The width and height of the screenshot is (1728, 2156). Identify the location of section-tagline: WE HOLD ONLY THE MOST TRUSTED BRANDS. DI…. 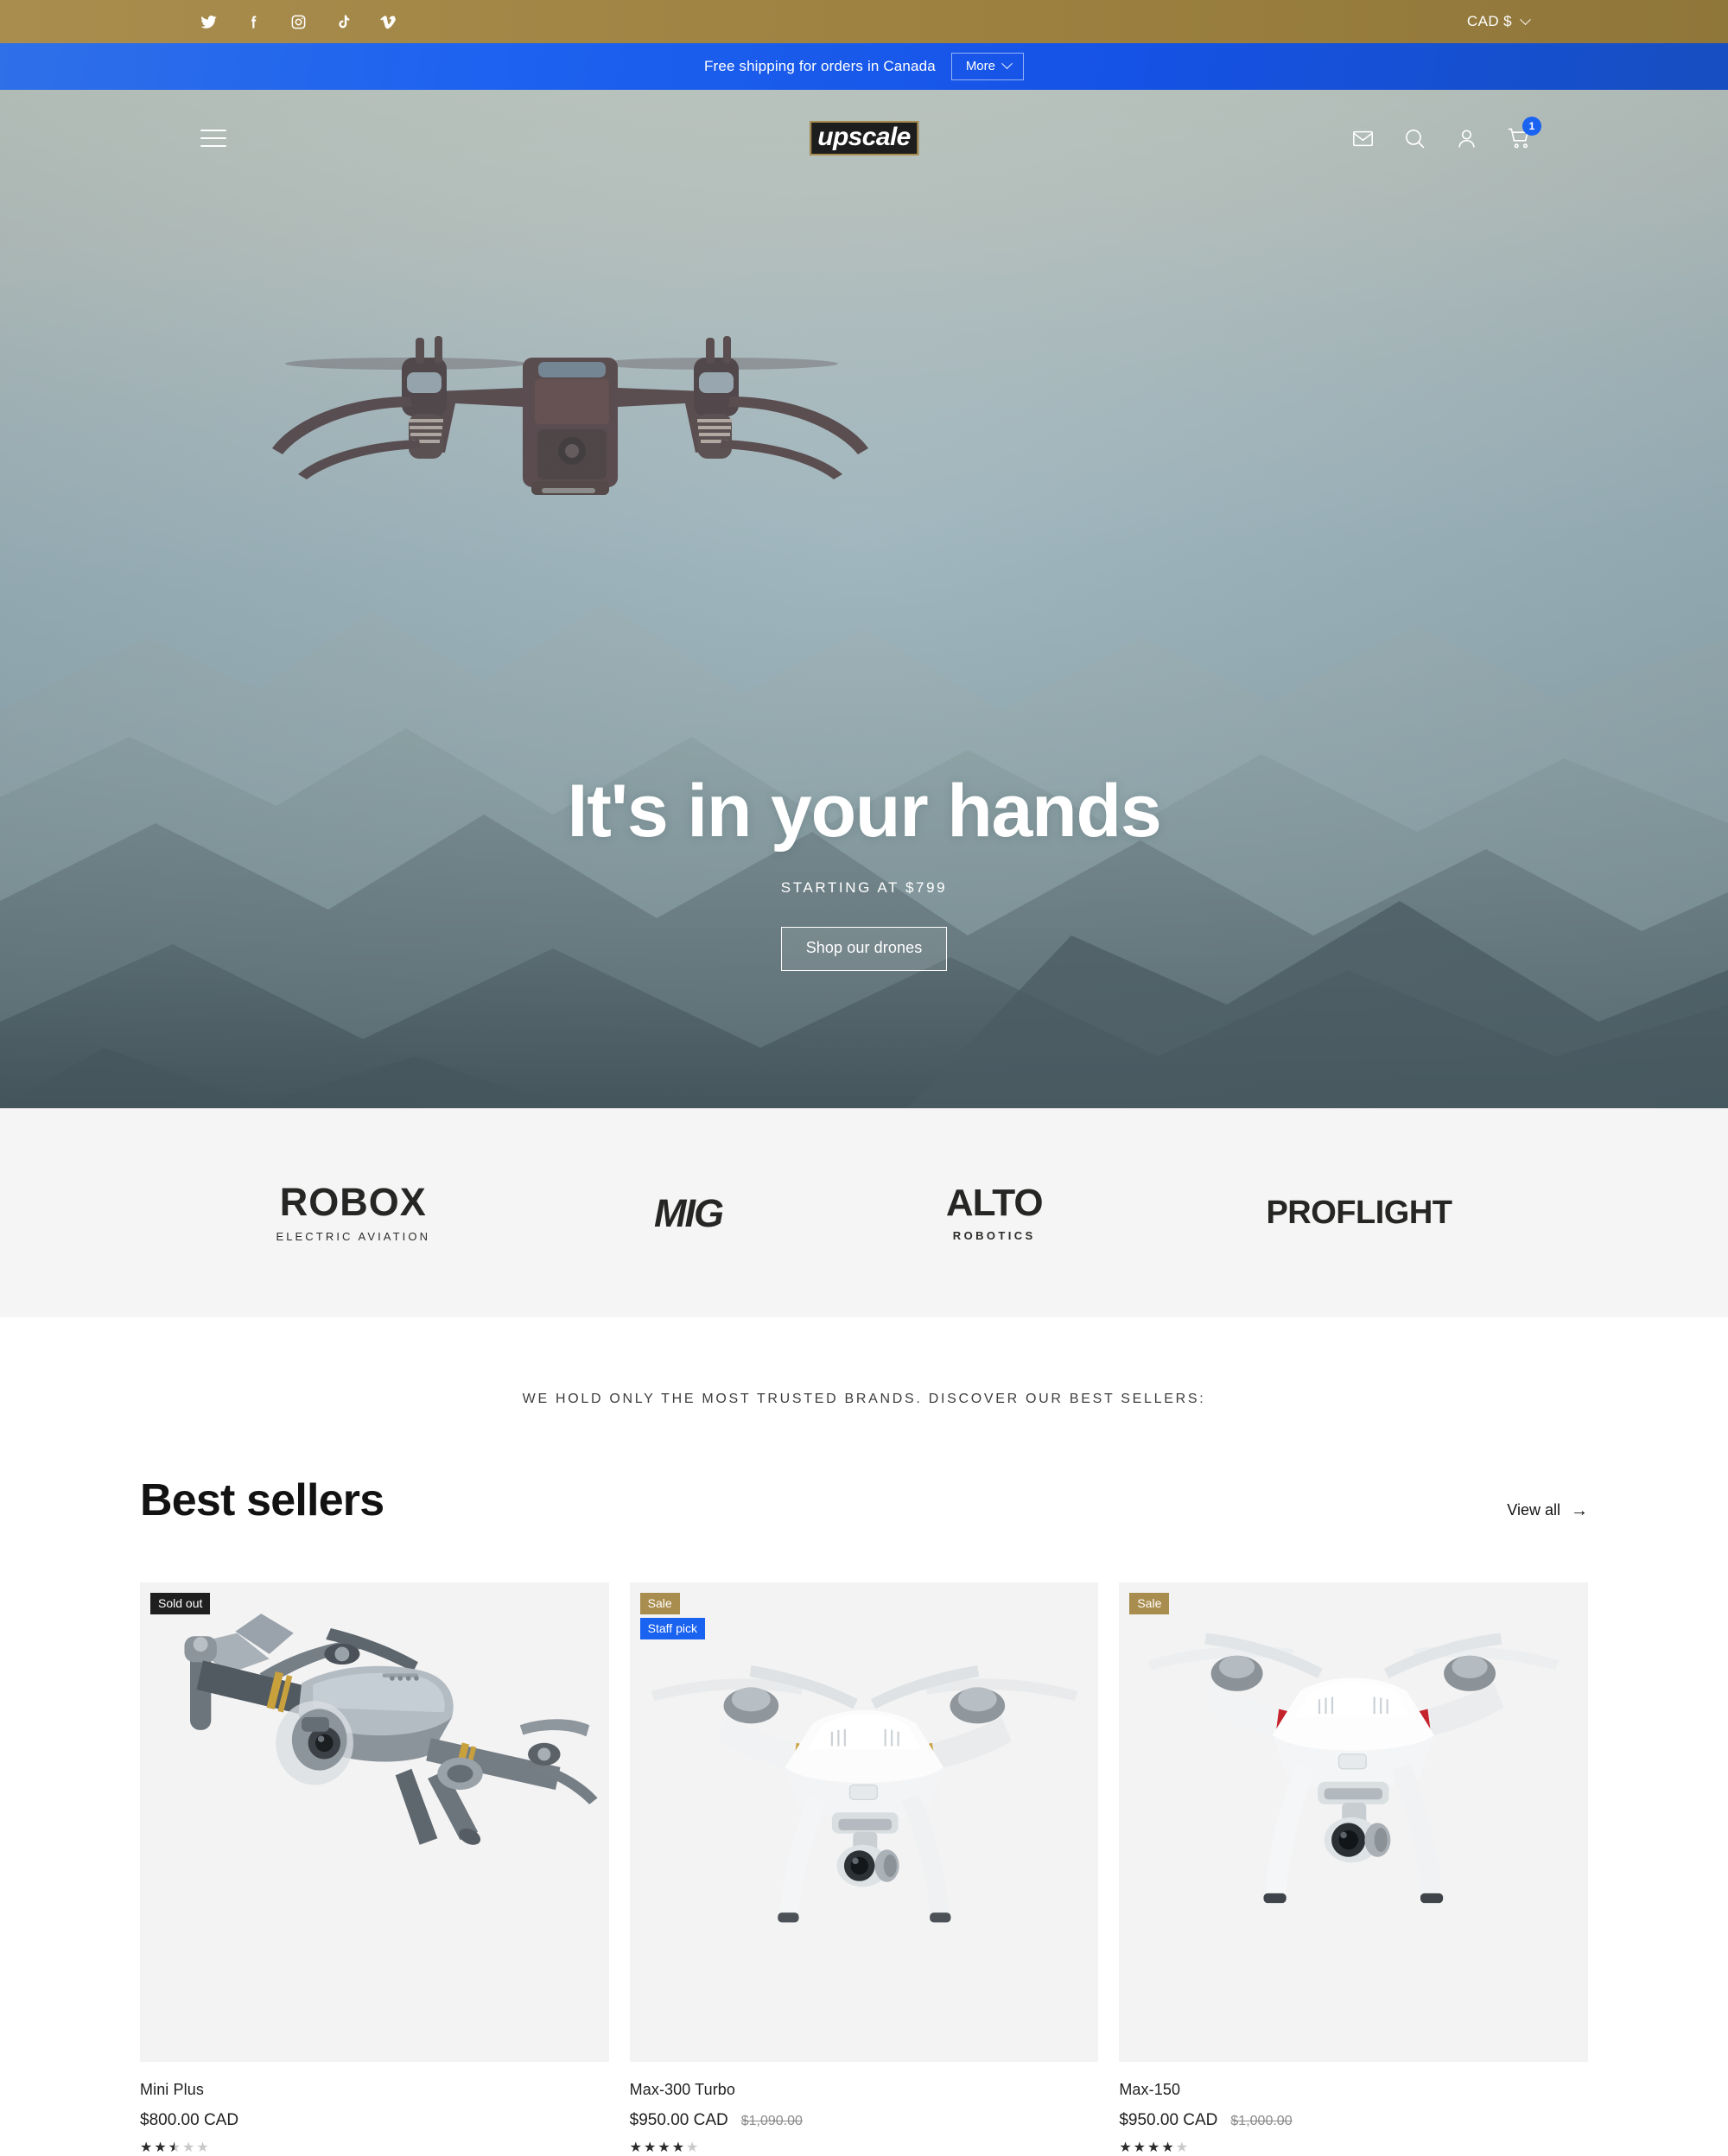
(864, 1399).